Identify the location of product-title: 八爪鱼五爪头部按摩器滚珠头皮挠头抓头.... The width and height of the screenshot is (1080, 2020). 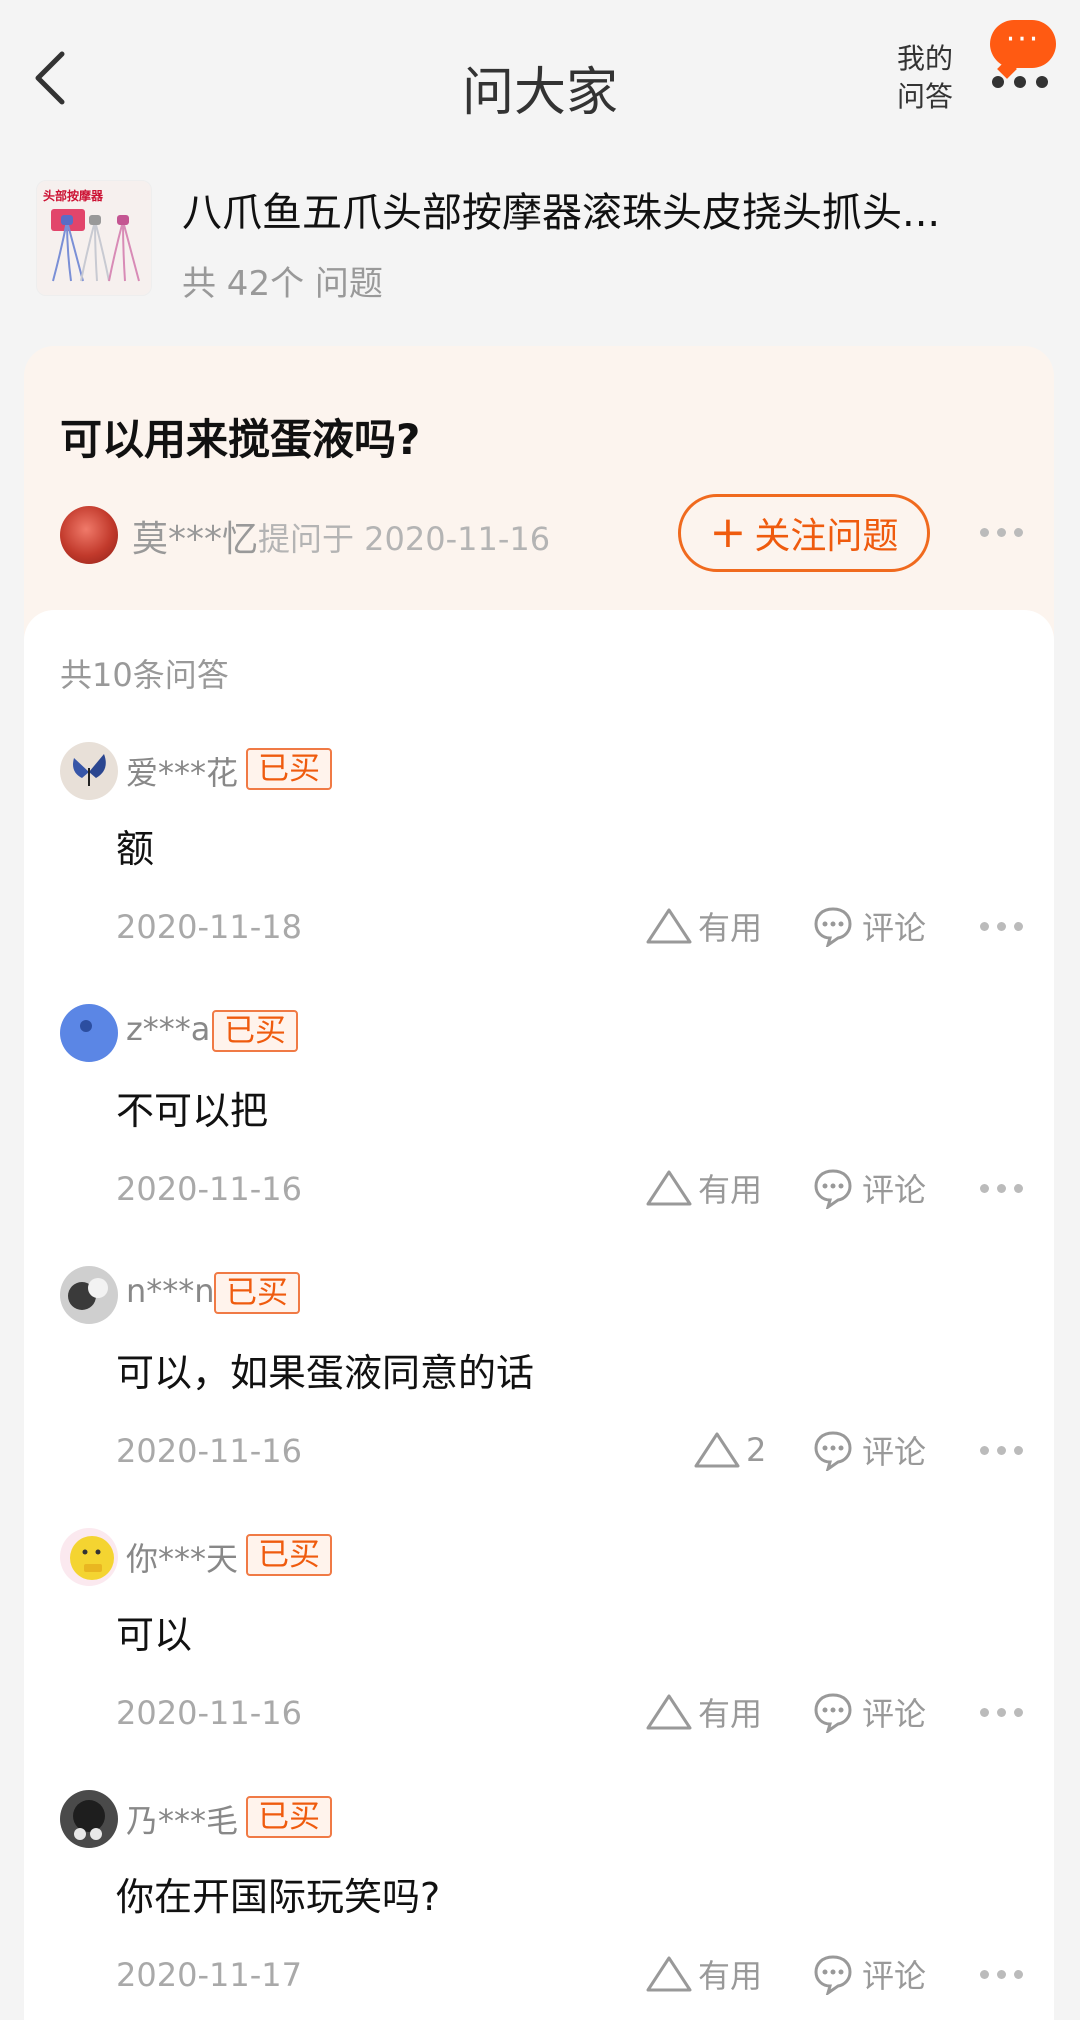
(561, 213).